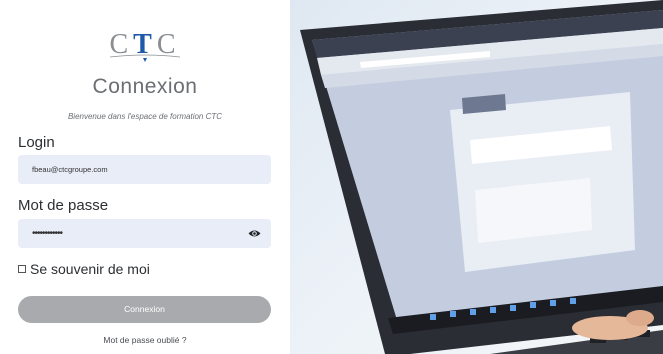 This screenshot has width=663, height=354. Describe the element at coordinates (145, 47) in the screenshot. I see `ctc-logo: CTC` at that location.